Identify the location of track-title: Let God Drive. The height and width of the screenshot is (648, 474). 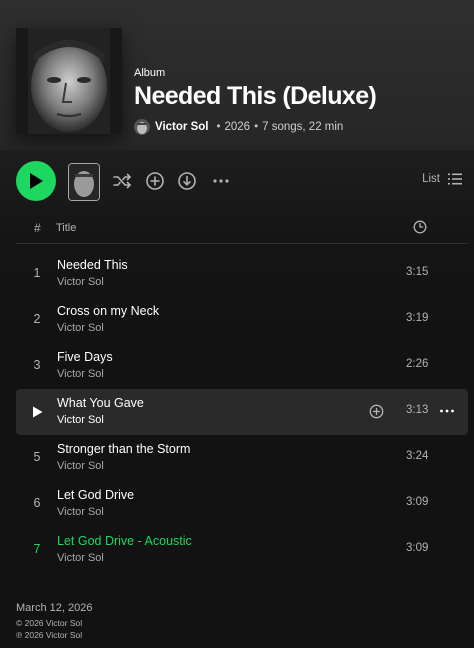
(95, 495).